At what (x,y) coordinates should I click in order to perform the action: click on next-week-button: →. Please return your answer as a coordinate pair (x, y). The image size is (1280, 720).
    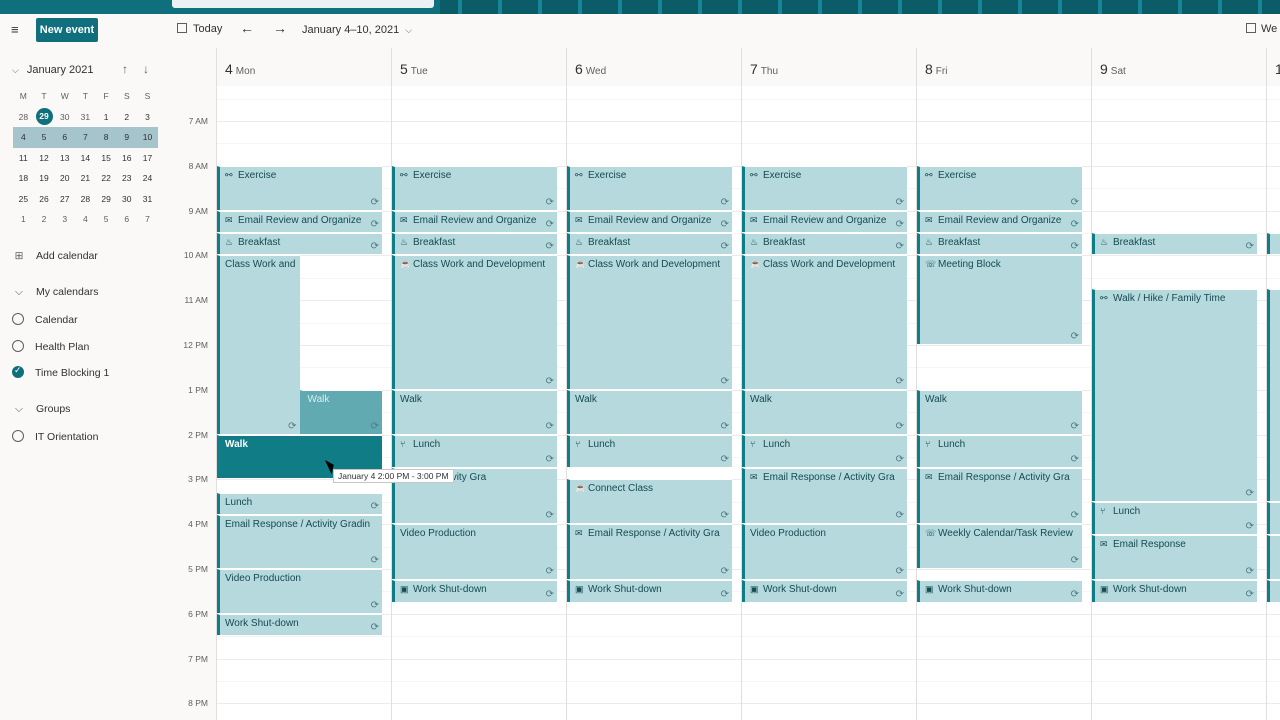
    Looking at the image, I should click on (280, 28).